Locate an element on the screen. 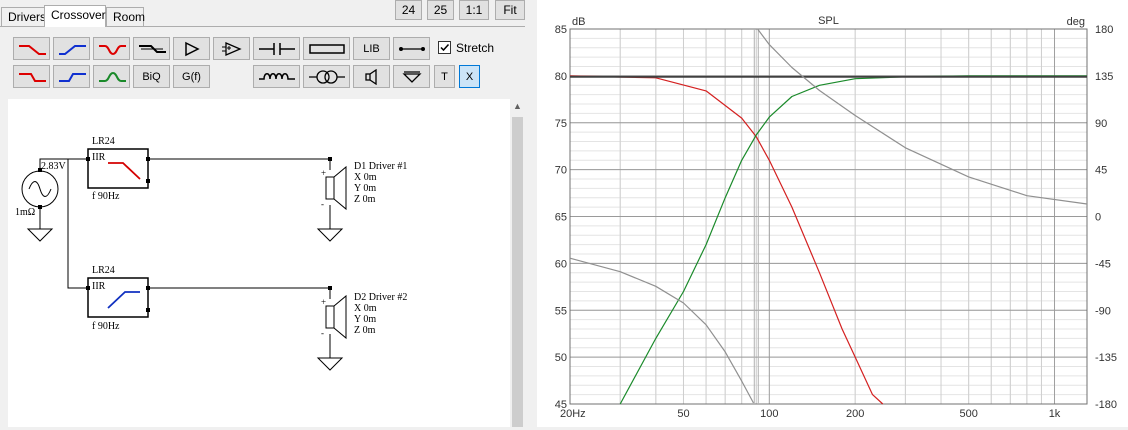 The width and height of the screenshot is (1128, 430). scroll-up-icon: ▲ is located at coordinates (517, 106).